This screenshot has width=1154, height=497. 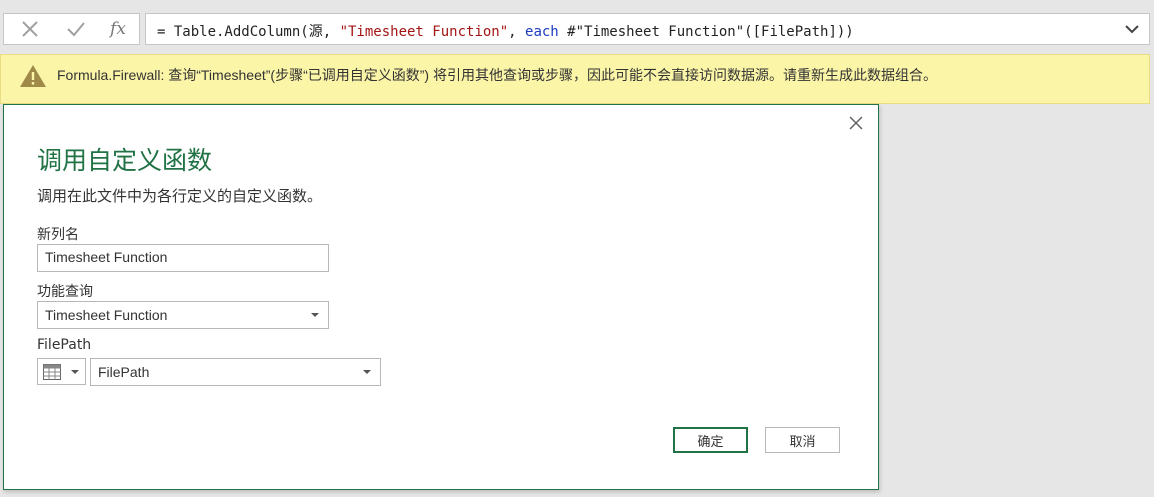 I want to click on formula-controls: fx, so click(x=71, y=29).